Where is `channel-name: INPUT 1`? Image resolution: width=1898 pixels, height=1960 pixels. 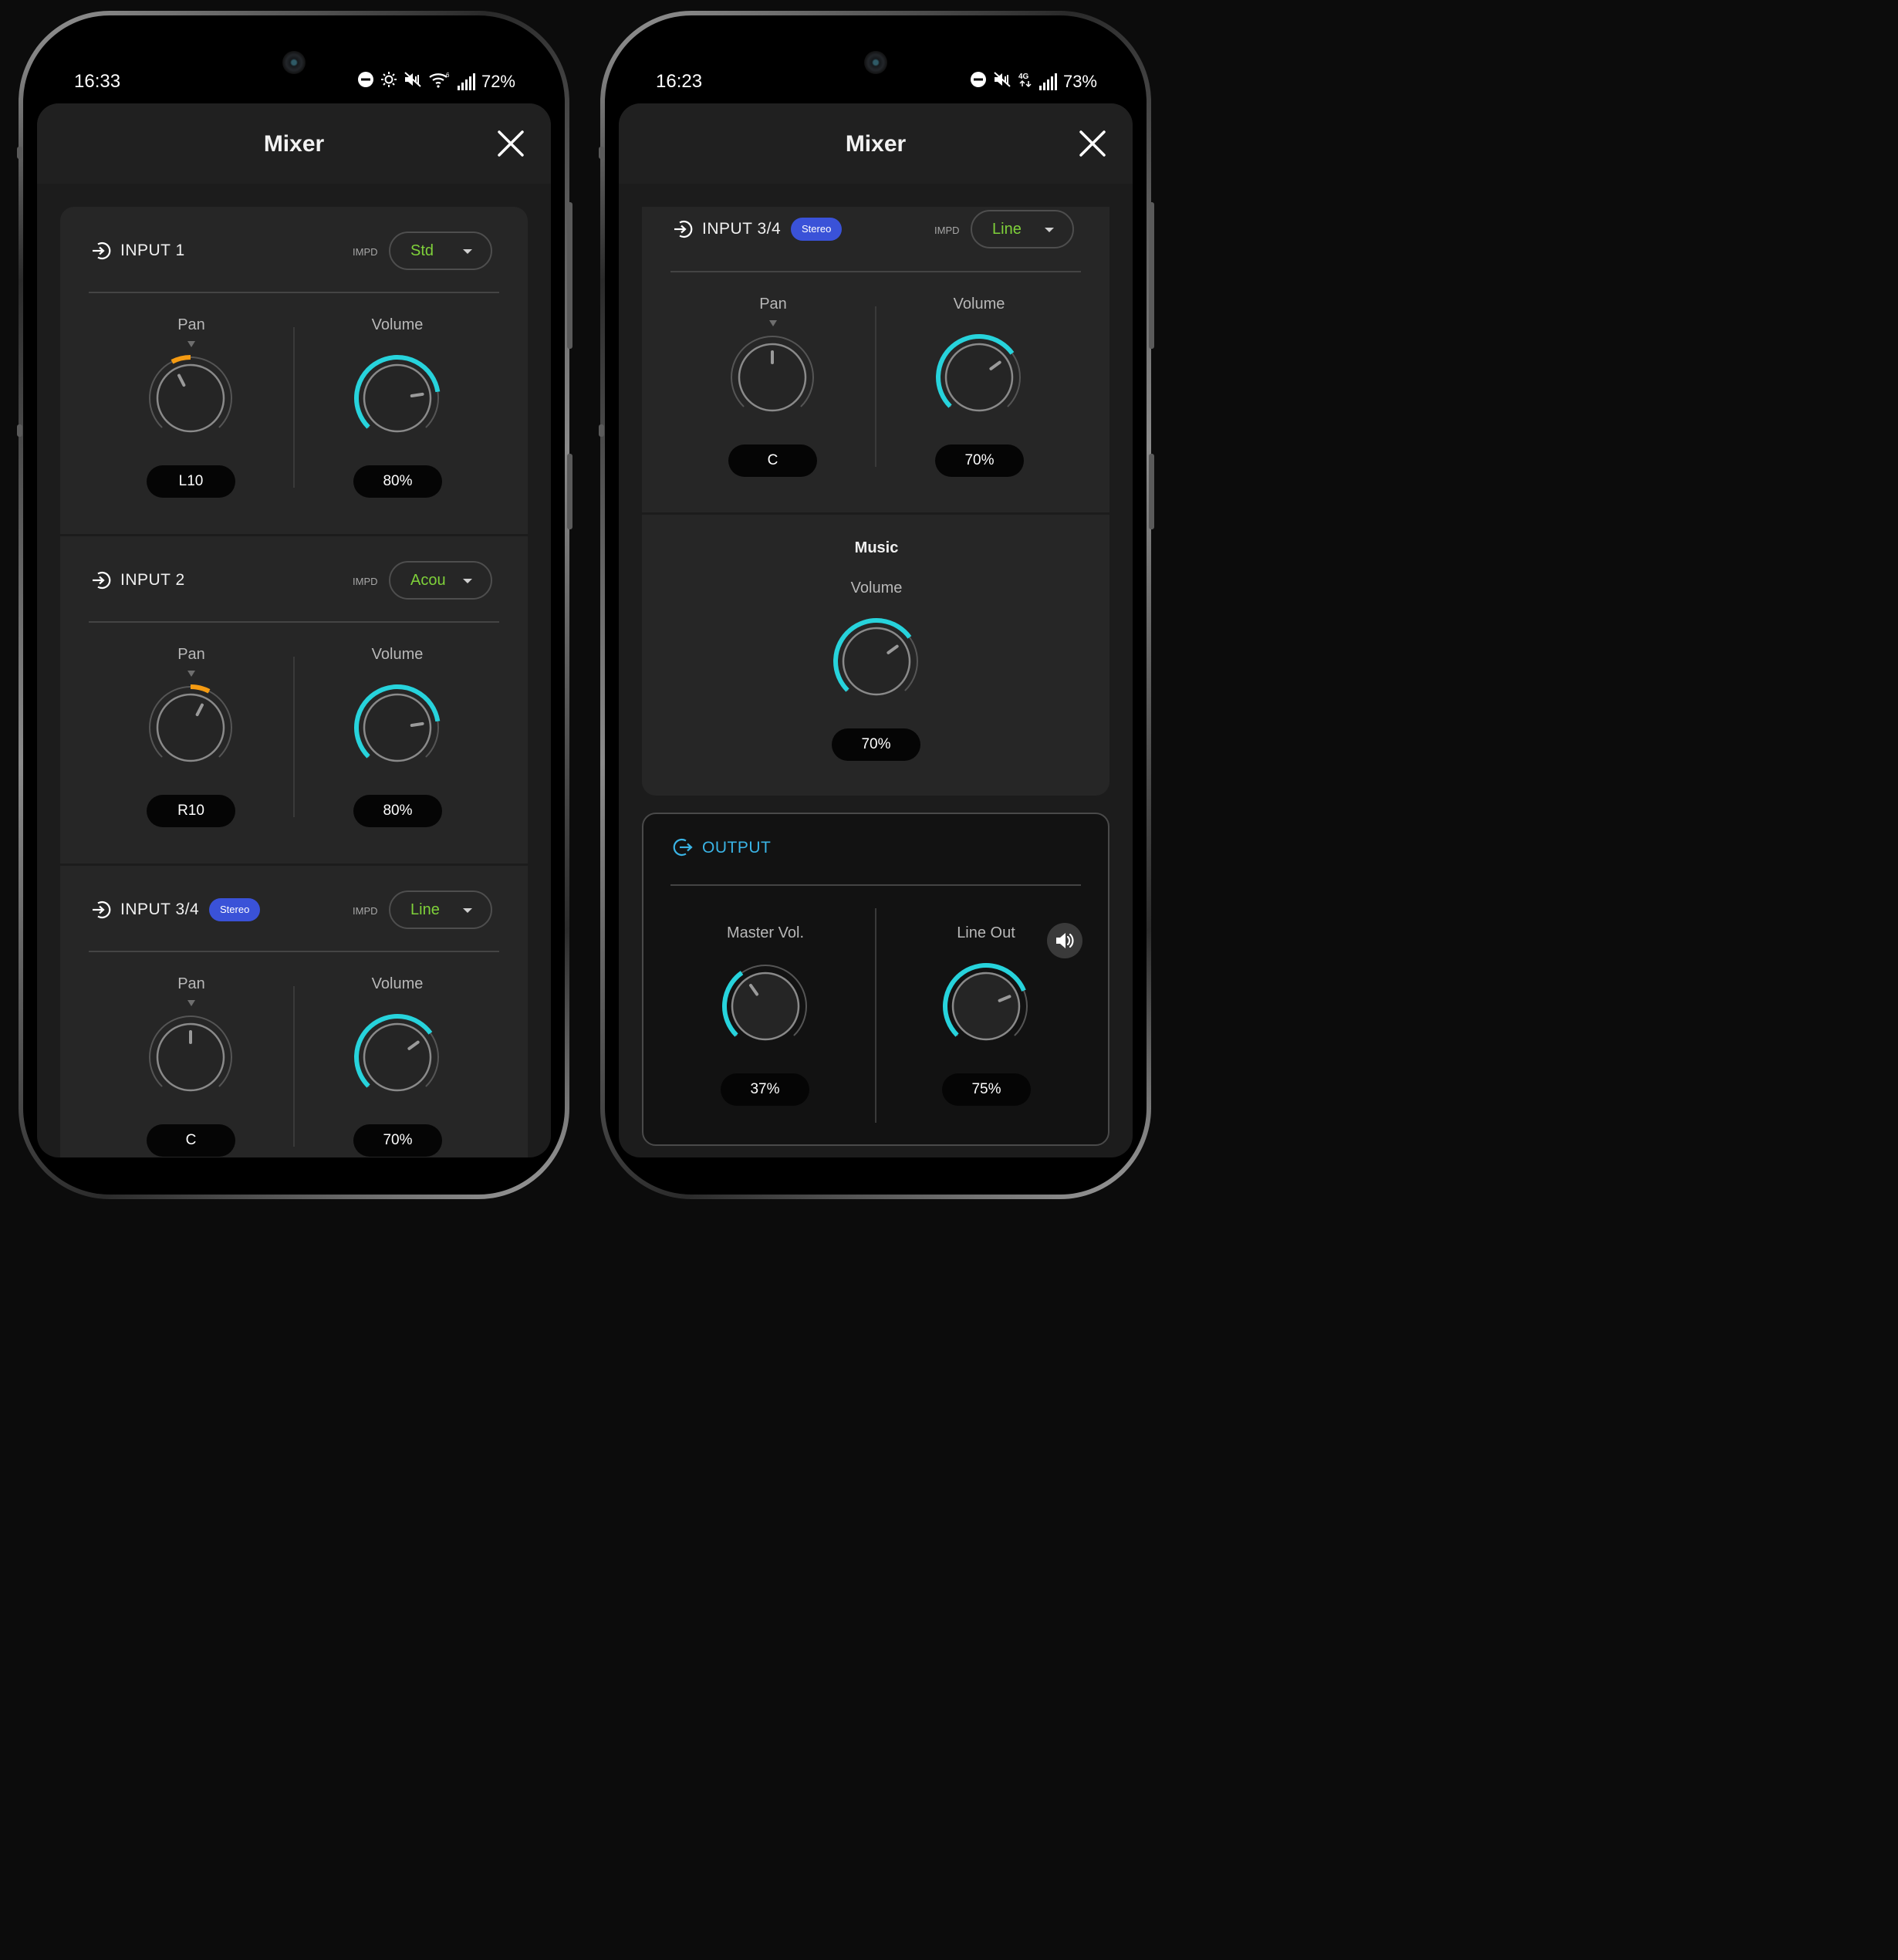
channel-name: INPUT 1 is located at coordinates (152, 250).